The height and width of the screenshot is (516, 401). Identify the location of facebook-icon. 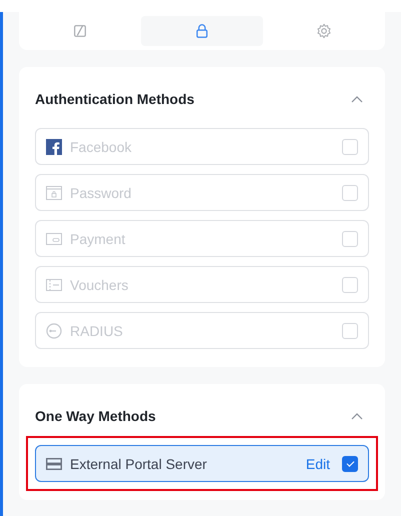
(54, 146).